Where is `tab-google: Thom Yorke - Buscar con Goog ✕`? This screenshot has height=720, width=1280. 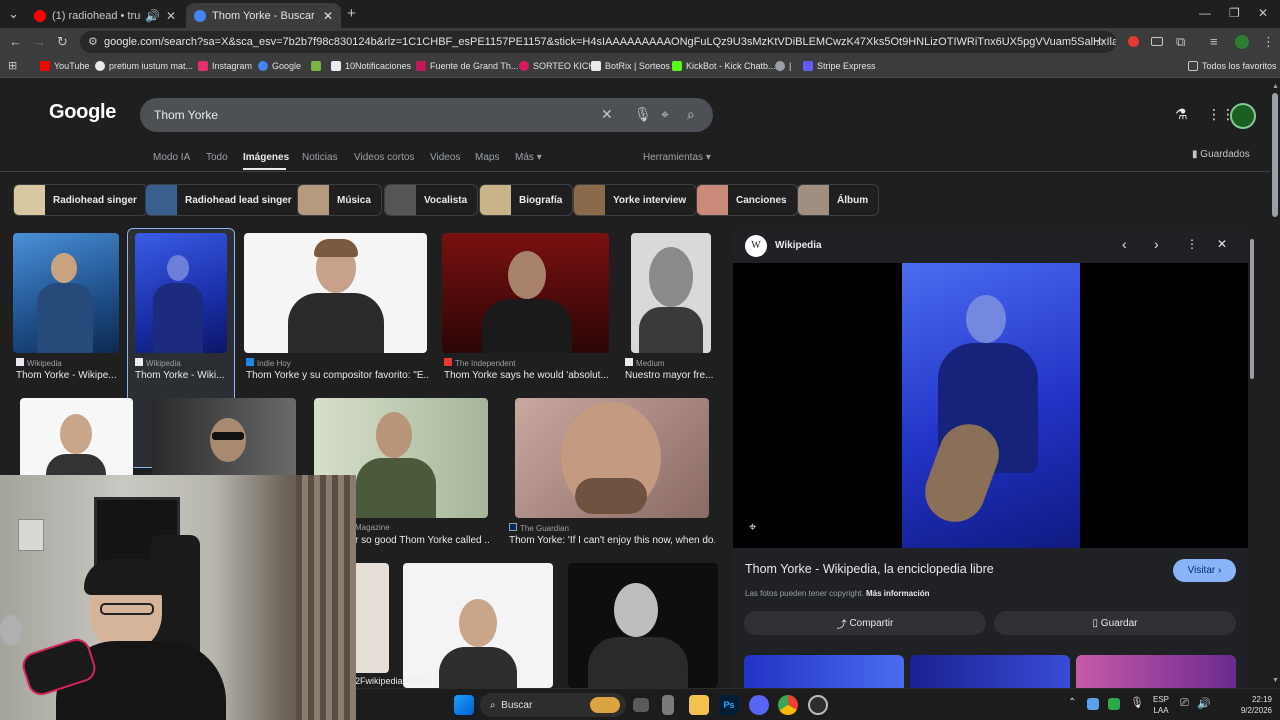 tab-google: Thom Yorke - Buscar con Goog ✕ is located at coordinates (263, 15).